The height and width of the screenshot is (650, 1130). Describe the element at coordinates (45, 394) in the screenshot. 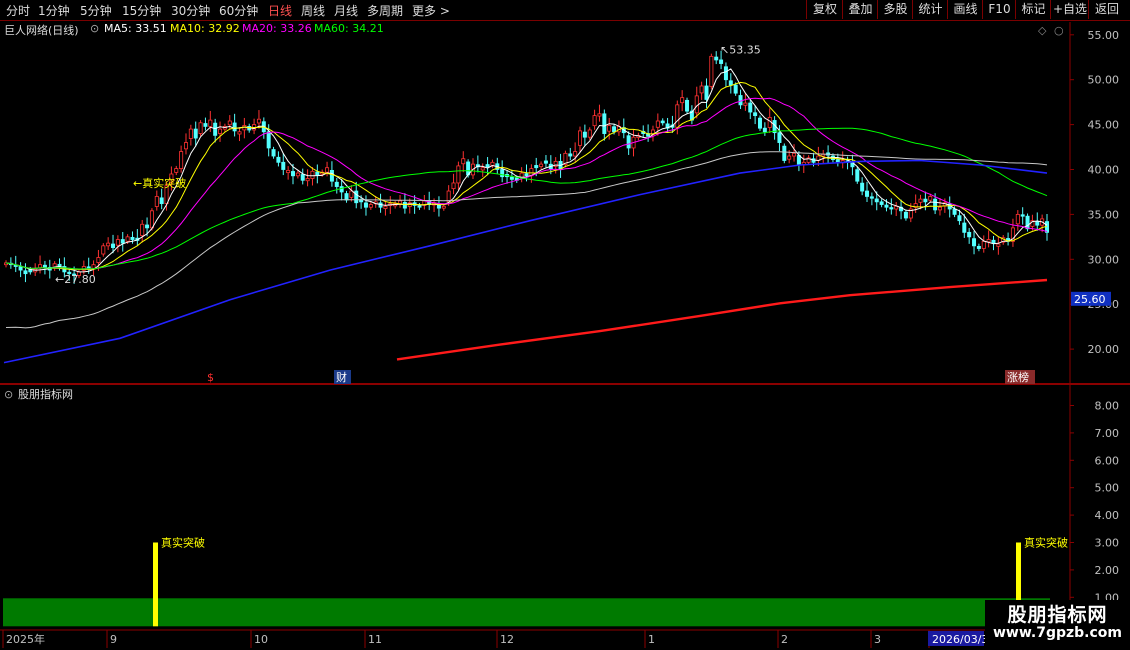

I see `sub-panel-title: 股朋指标网` at that location.